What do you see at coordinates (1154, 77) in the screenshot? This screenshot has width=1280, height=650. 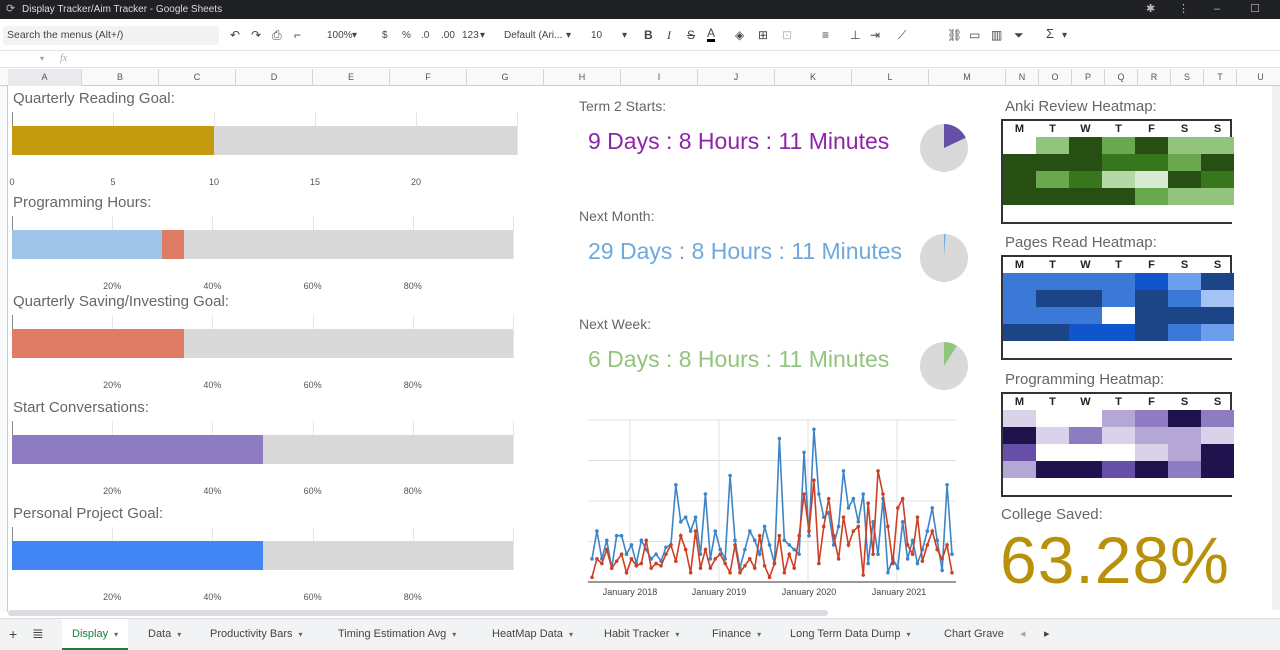 I see `column-header-r: R` at bounding box center [1154, 77].